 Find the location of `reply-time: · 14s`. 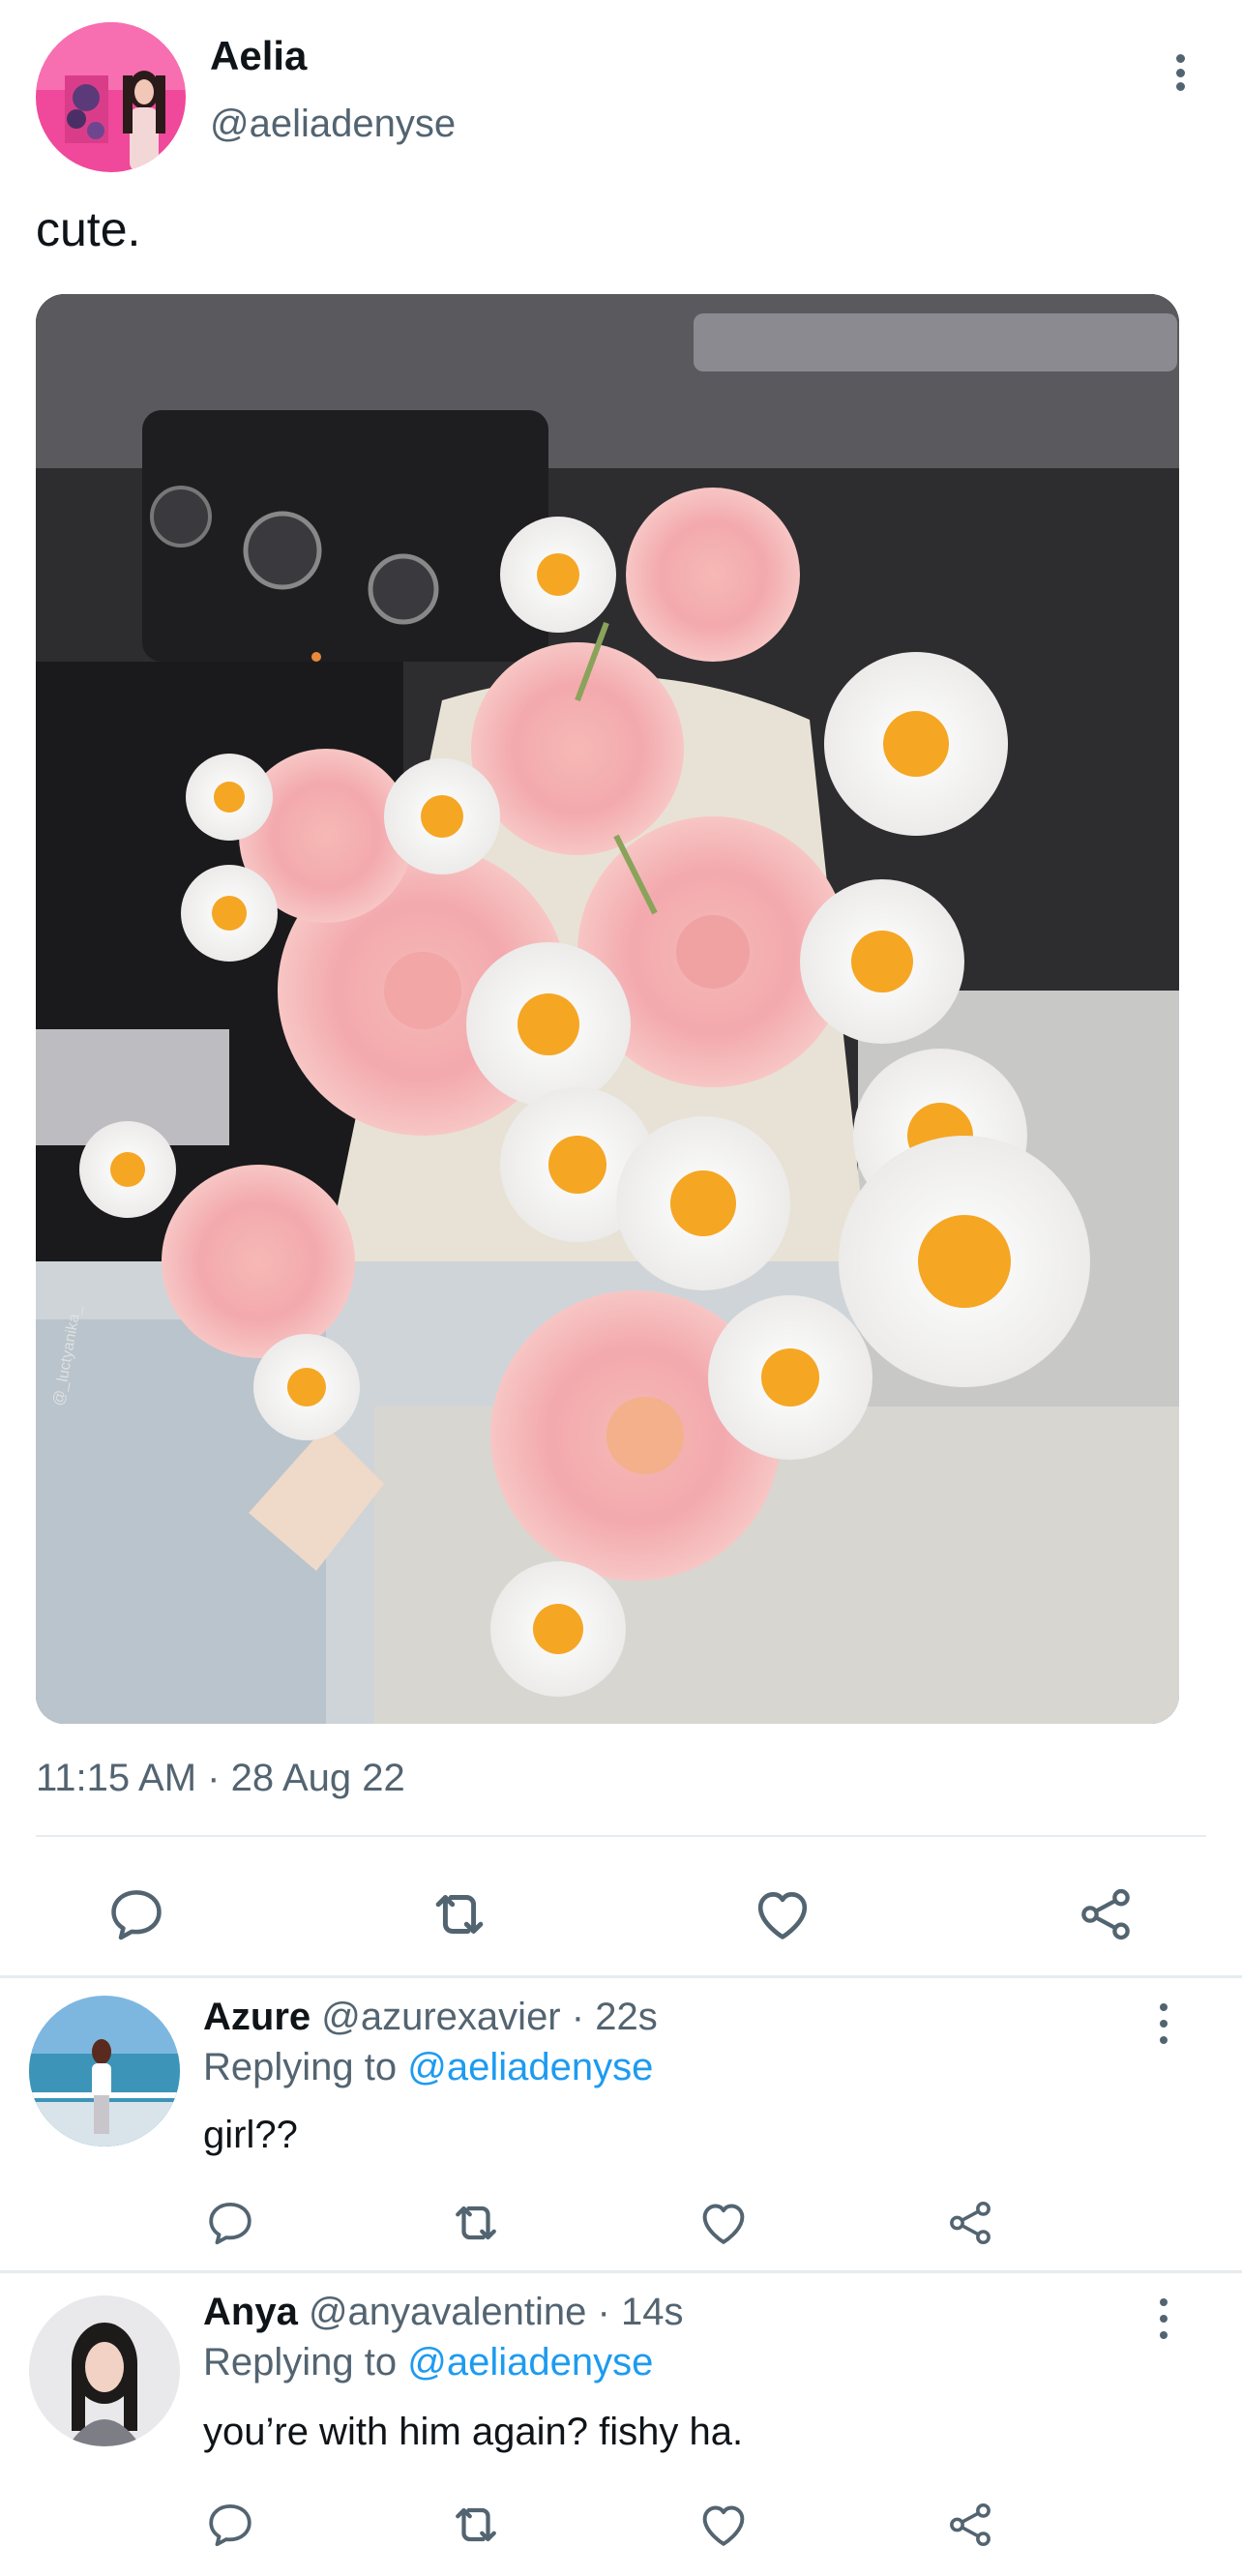

reply-time: · 14s is located at coordinates (640, 2312).